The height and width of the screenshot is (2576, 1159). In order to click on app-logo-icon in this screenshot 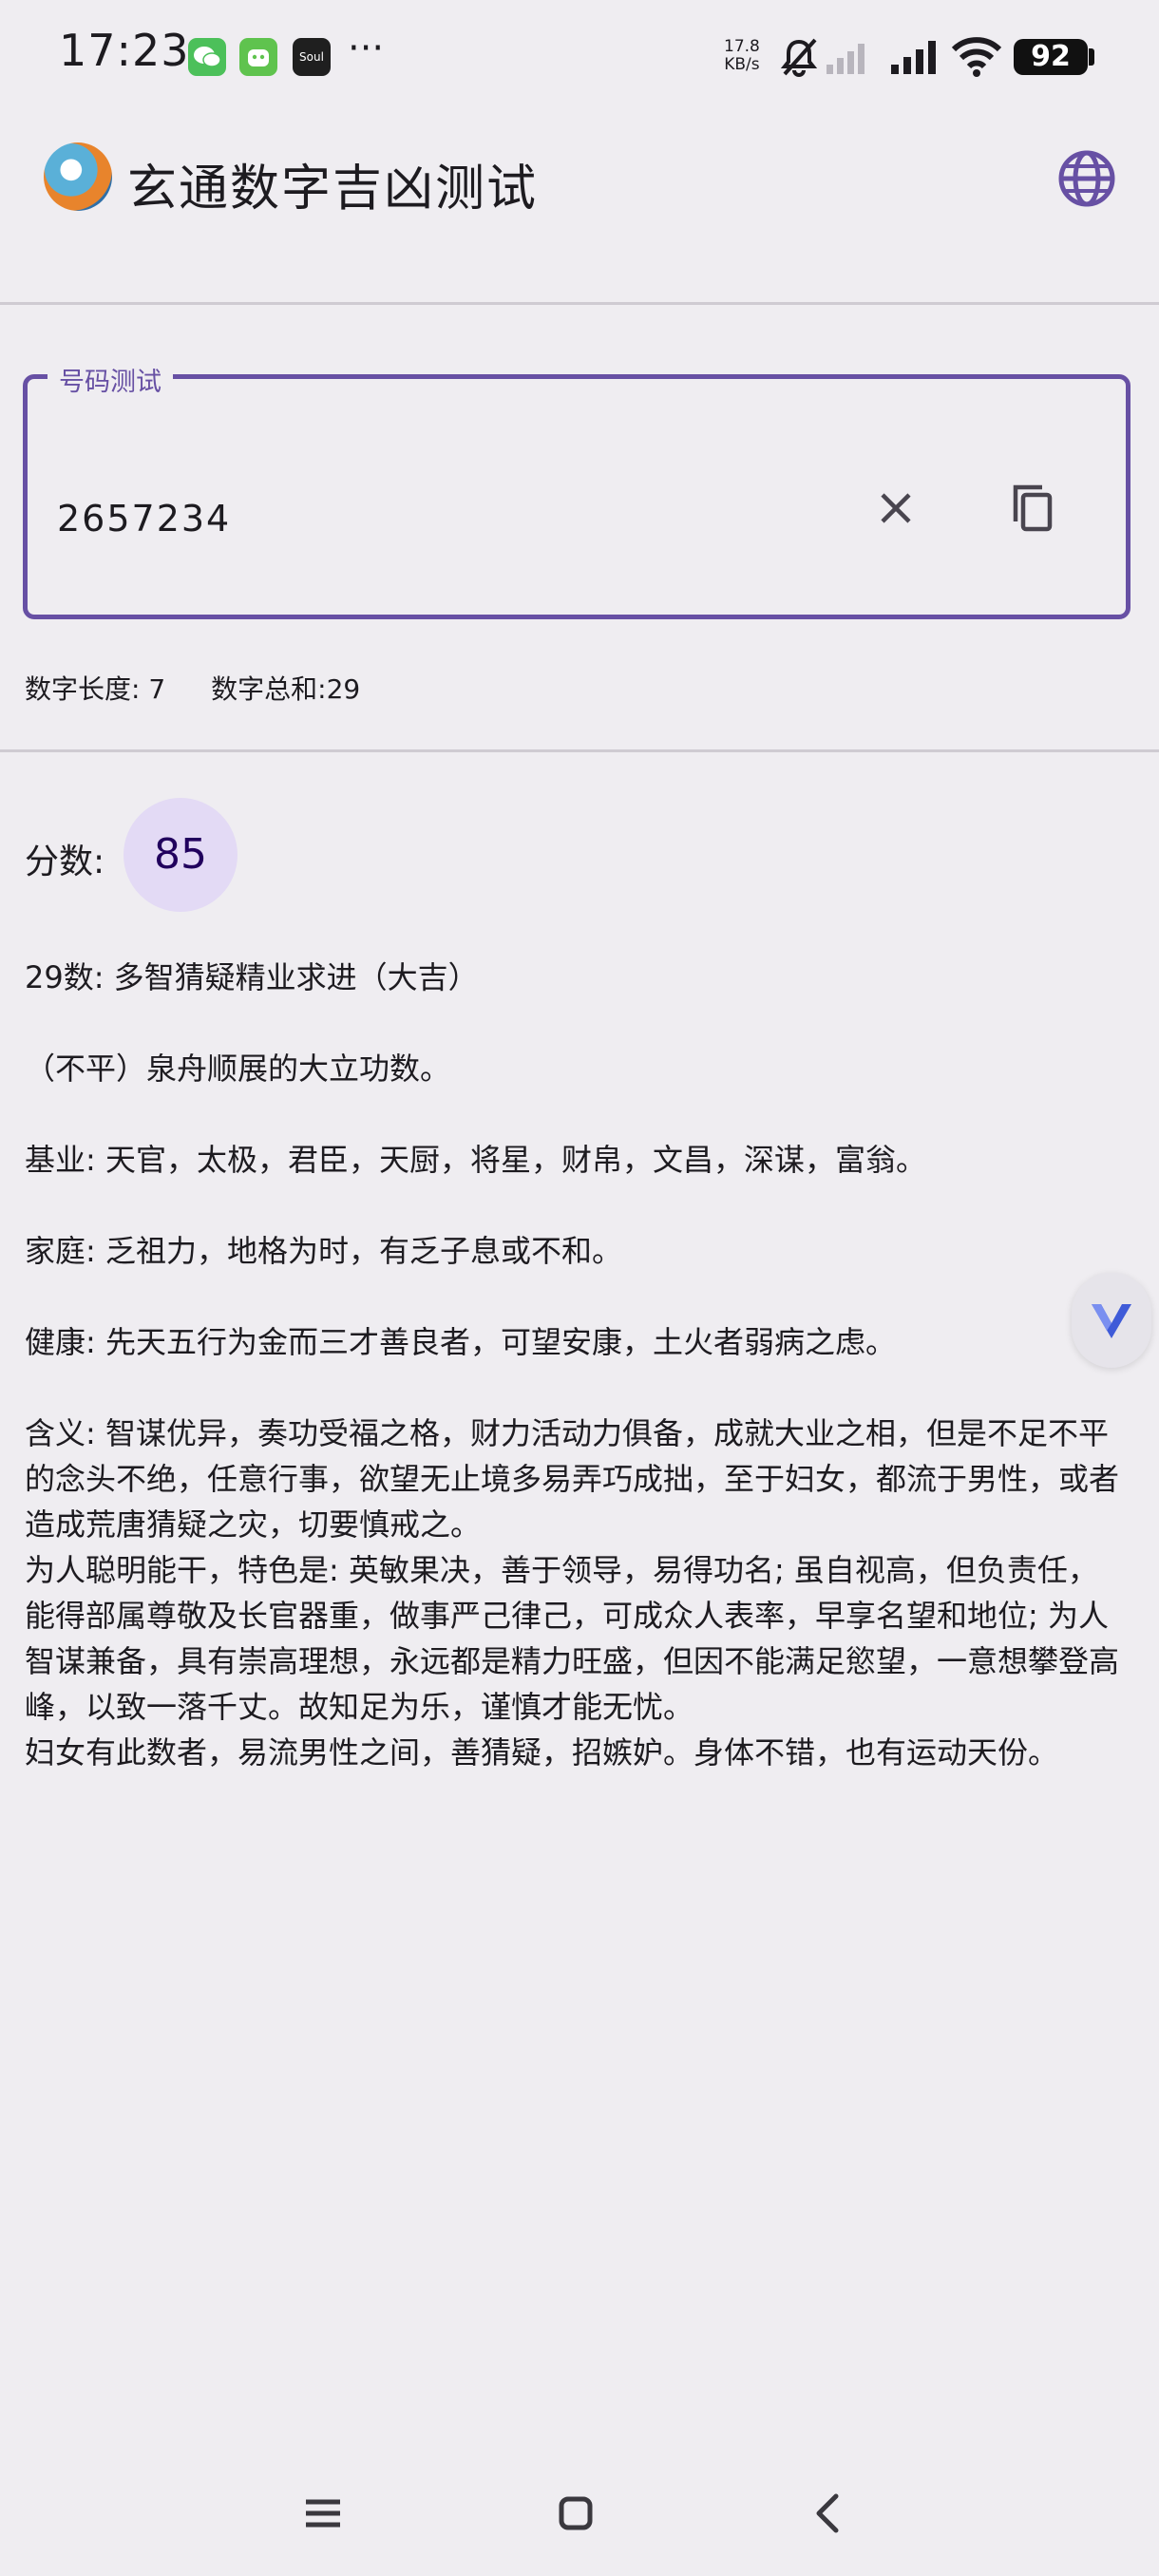, I will do `click(78, 176)`.